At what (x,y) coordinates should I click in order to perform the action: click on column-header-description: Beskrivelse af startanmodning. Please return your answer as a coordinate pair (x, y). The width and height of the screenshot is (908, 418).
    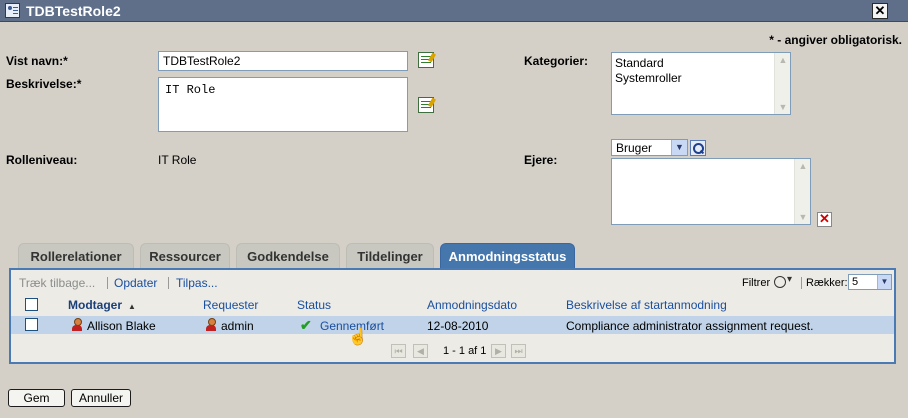
    Looking at the image, I should click on (646, 305).